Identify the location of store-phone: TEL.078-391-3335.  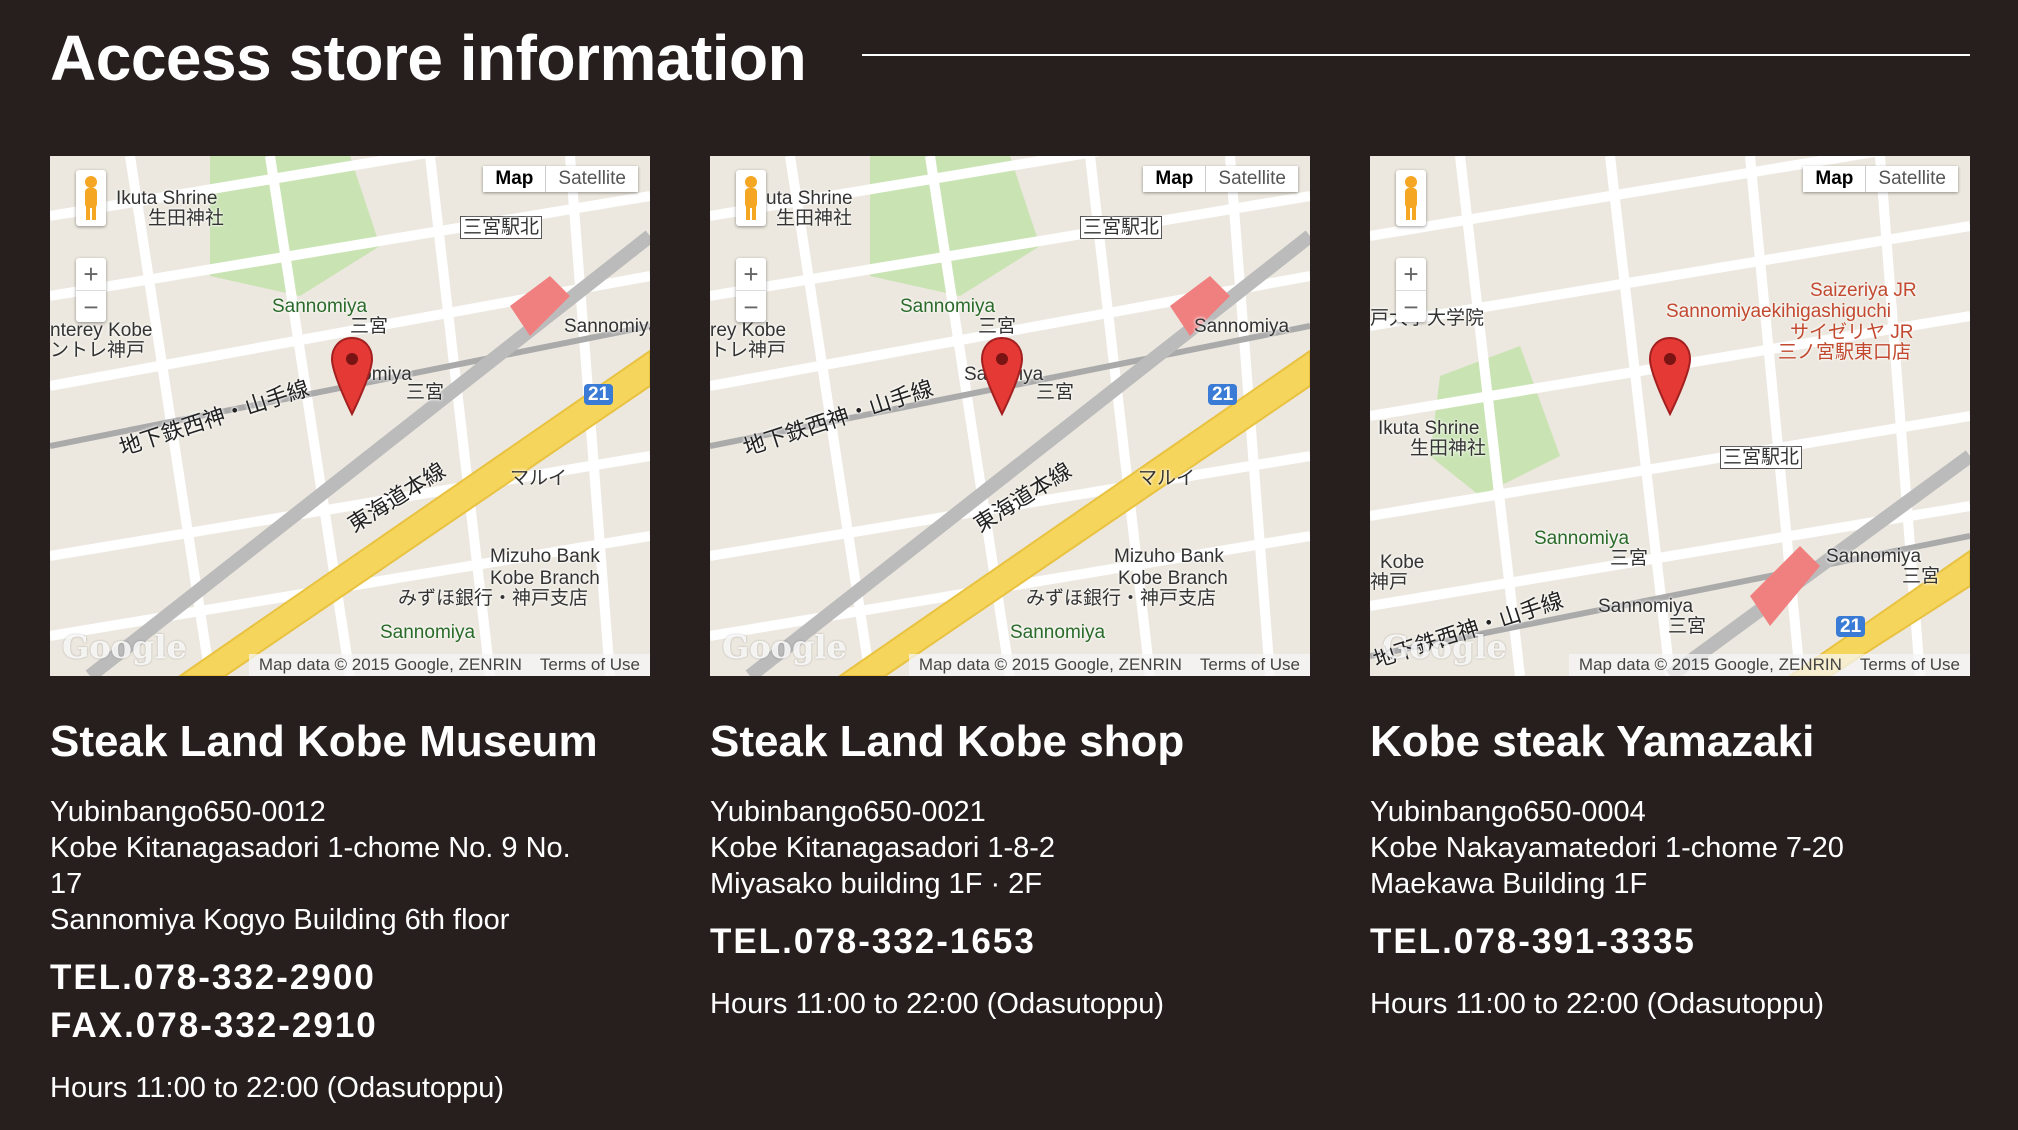
(1670, 942).